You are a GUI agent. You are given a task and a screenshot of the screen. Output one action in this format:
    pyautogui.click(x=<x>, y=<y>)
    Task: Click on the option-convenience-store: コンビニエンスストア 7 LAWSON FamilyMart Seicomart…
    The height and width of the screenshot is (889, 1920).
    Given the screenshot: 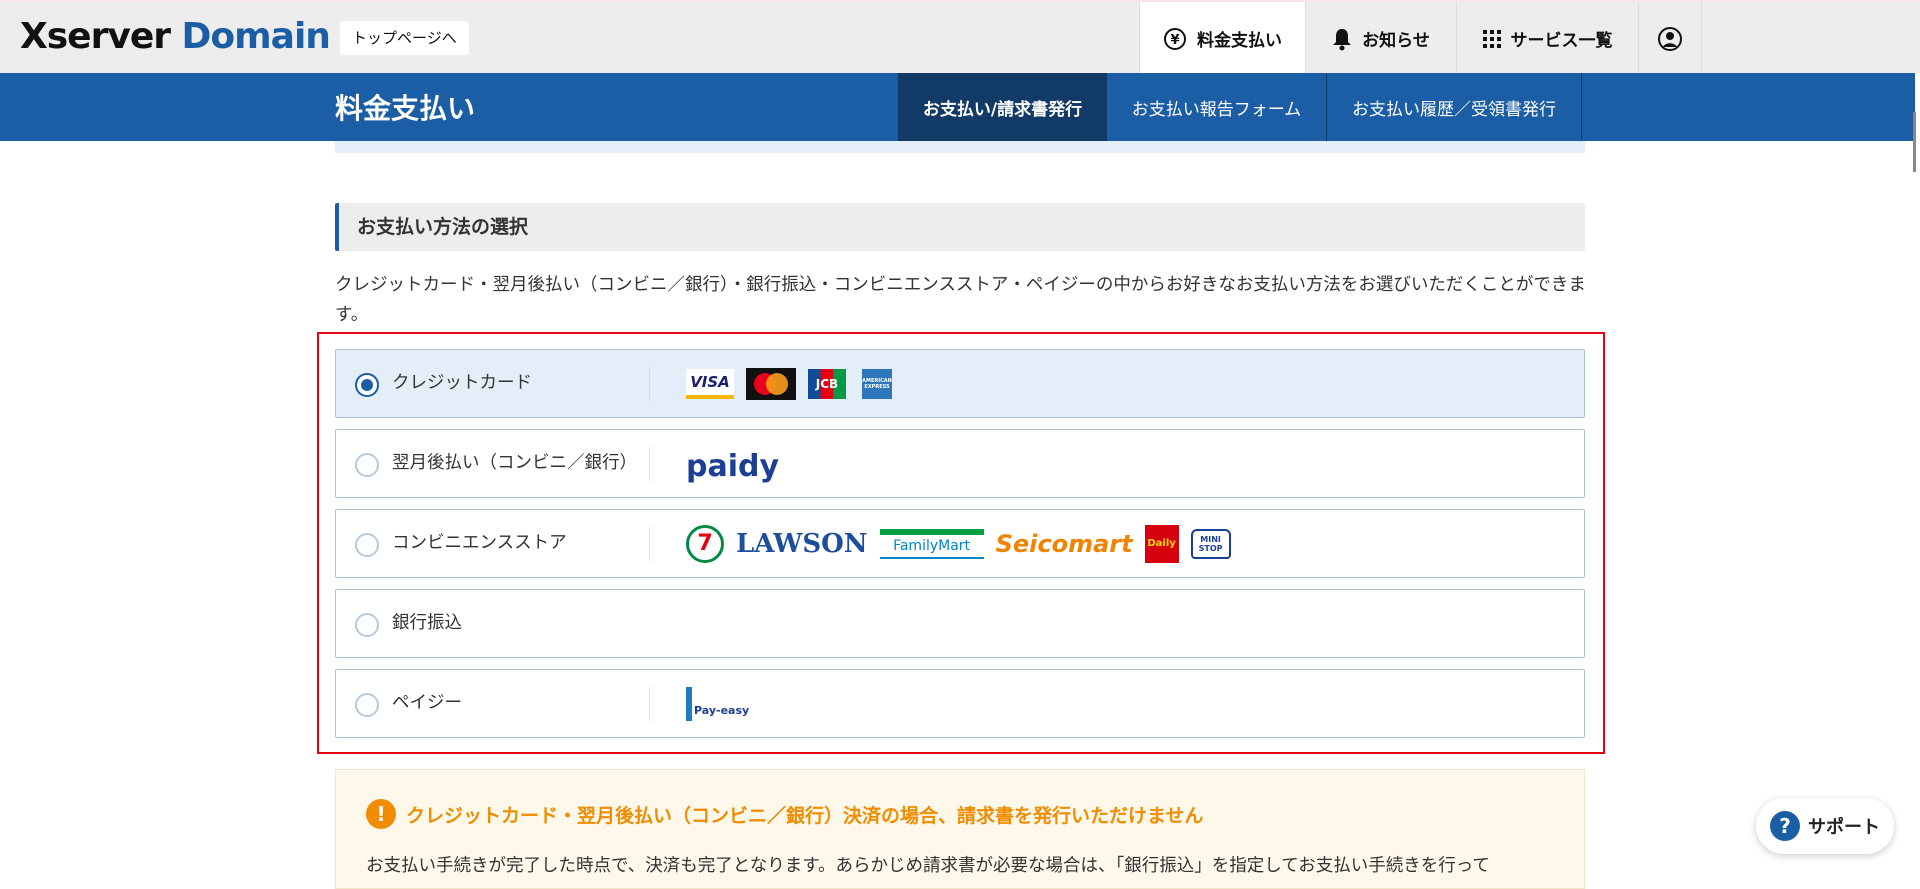 What is the action you would take?
    pyautogui.click(x=960, y=543)
    